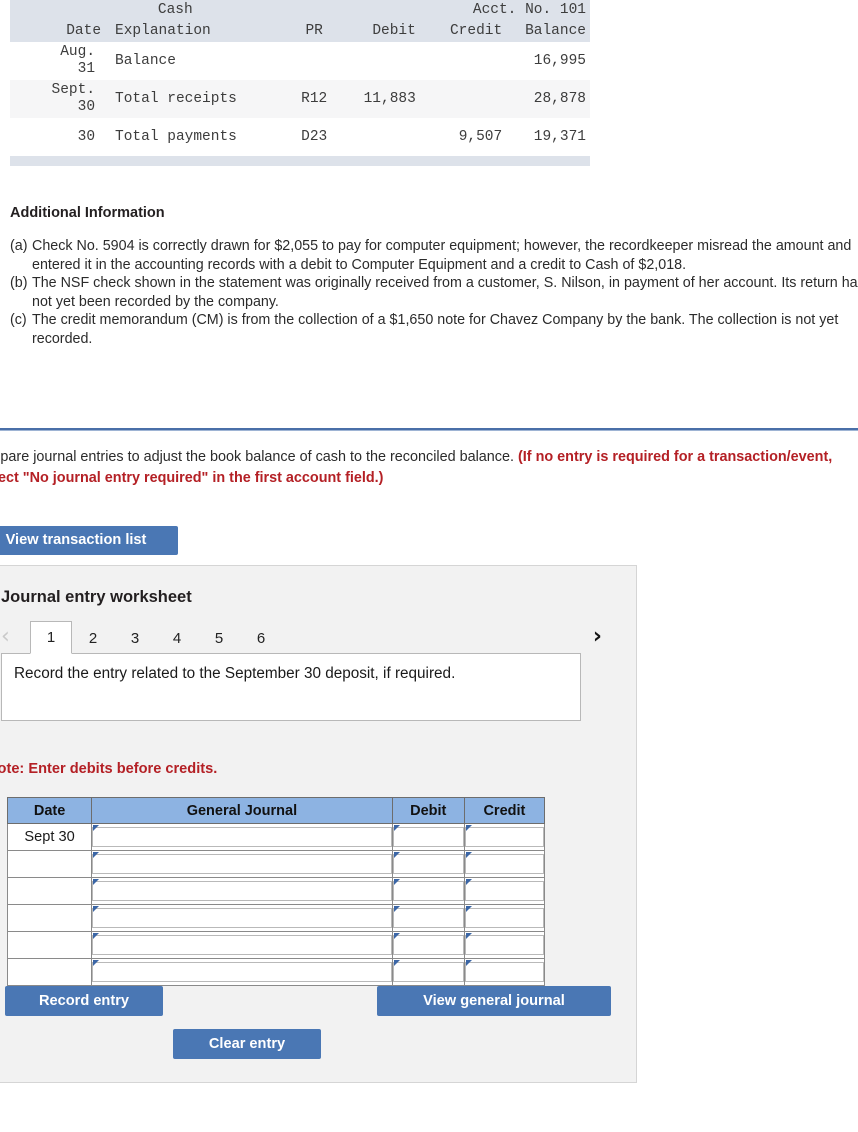 The width and height of the screenshot is (858, 1132). I want to click on ledger-account-title: Cash, so click(175, 10).